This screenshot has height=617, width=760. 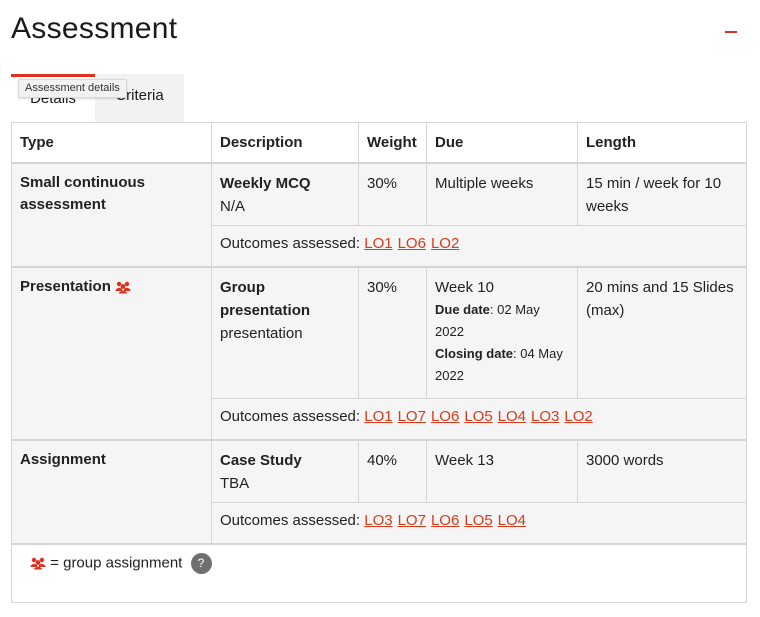 What do you see at coordinates (393, 142) in the screenshot?
I see `header-weight: Weight` at bounding box center [393, 142].